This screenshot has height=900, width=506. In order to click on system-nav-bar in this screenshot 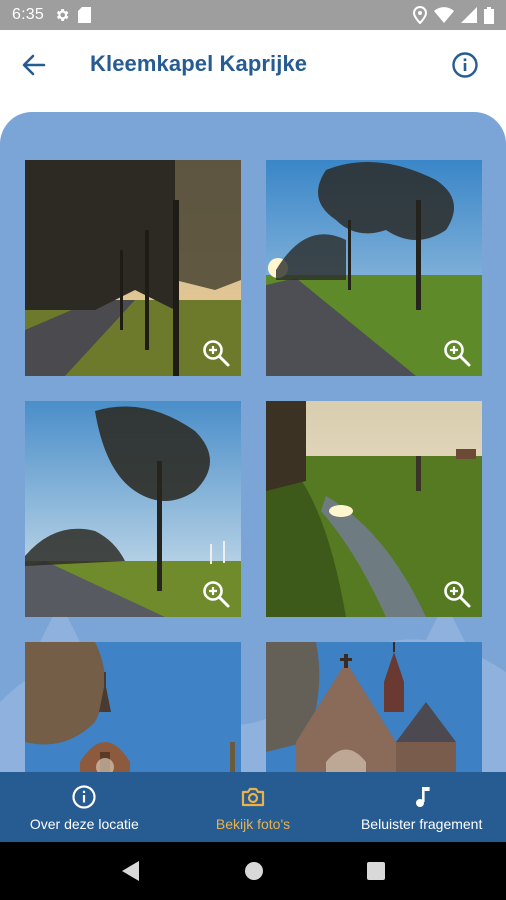, I will do `click(253, 871)`.